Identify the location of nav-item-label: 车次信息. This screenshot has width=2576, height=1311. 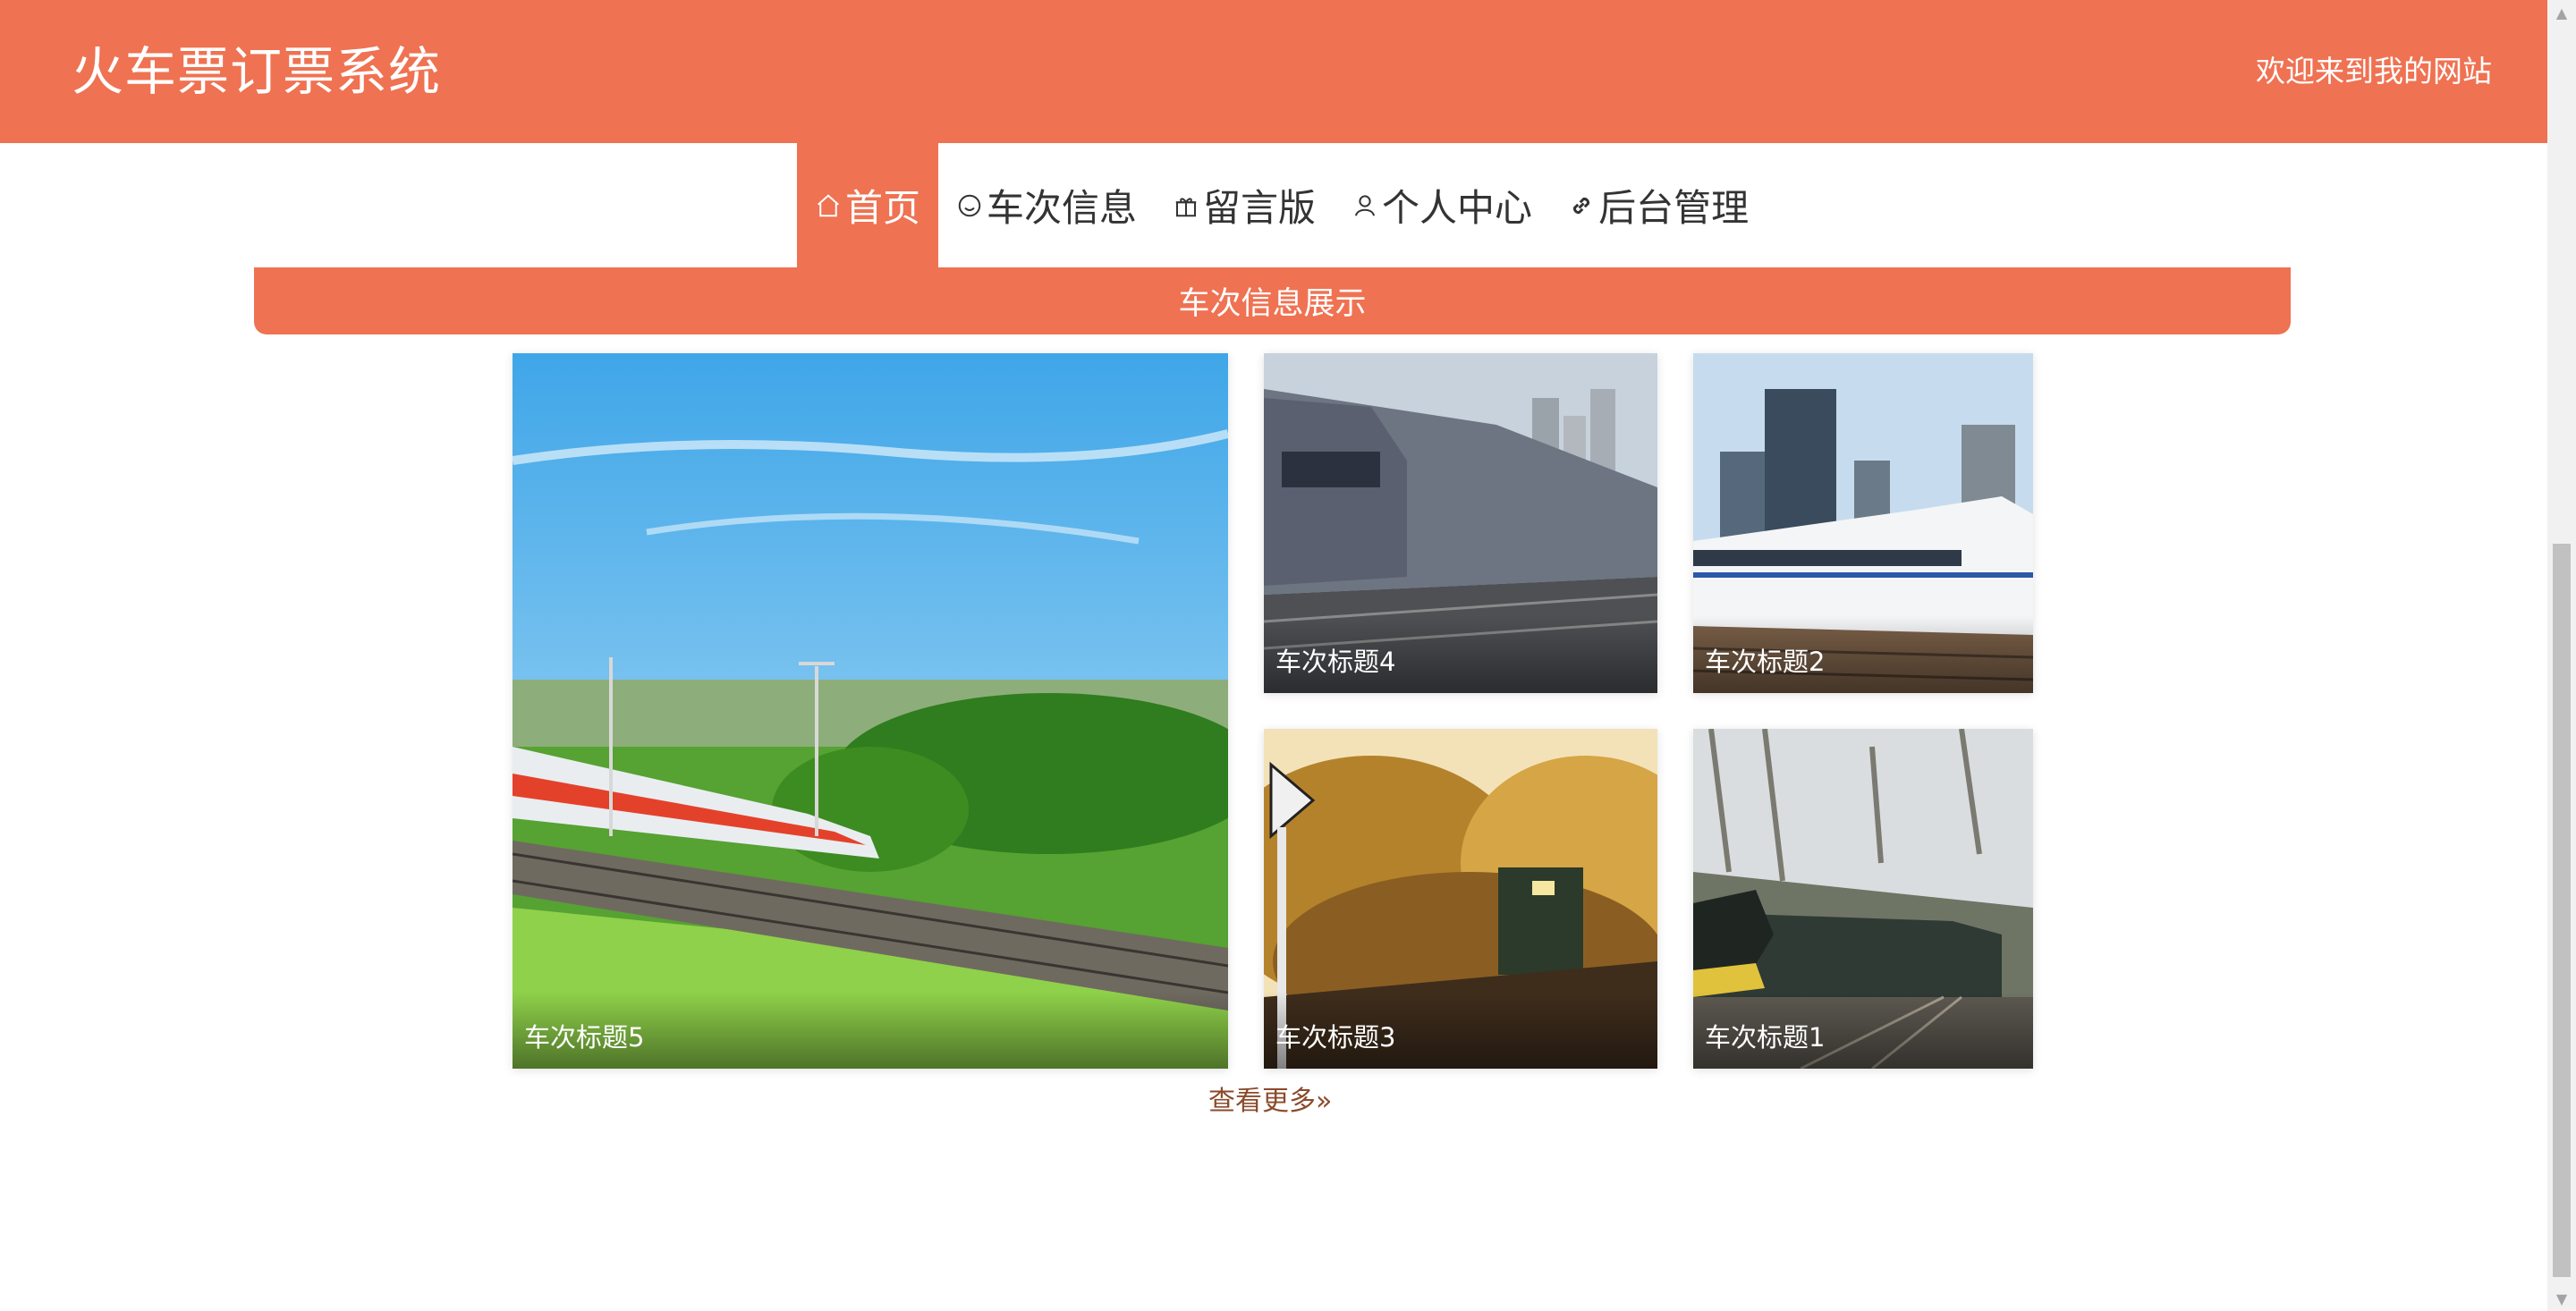
(1062, 208).